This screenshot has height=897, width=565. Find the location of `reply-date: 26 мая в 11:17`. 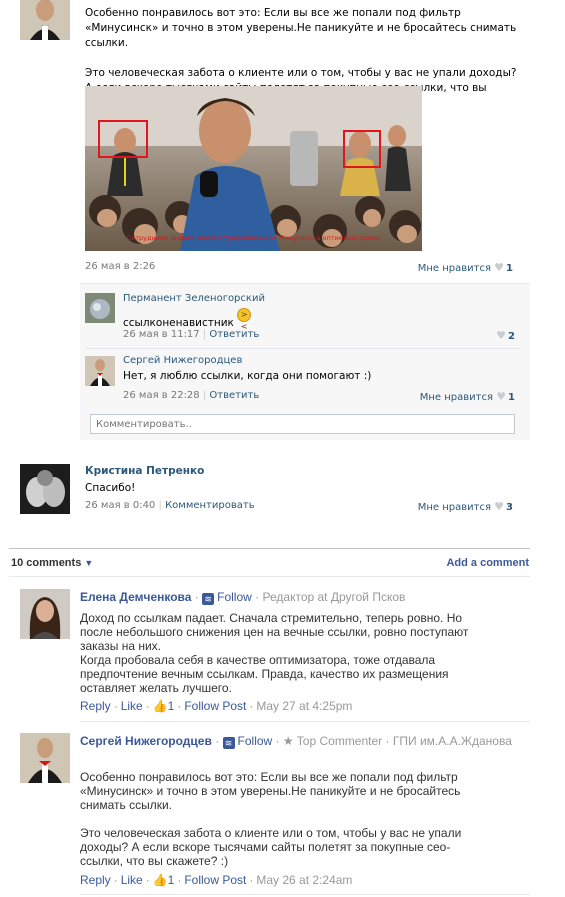

reply-date: 26 мая в 11:17 is located at coordinates (161, 334).